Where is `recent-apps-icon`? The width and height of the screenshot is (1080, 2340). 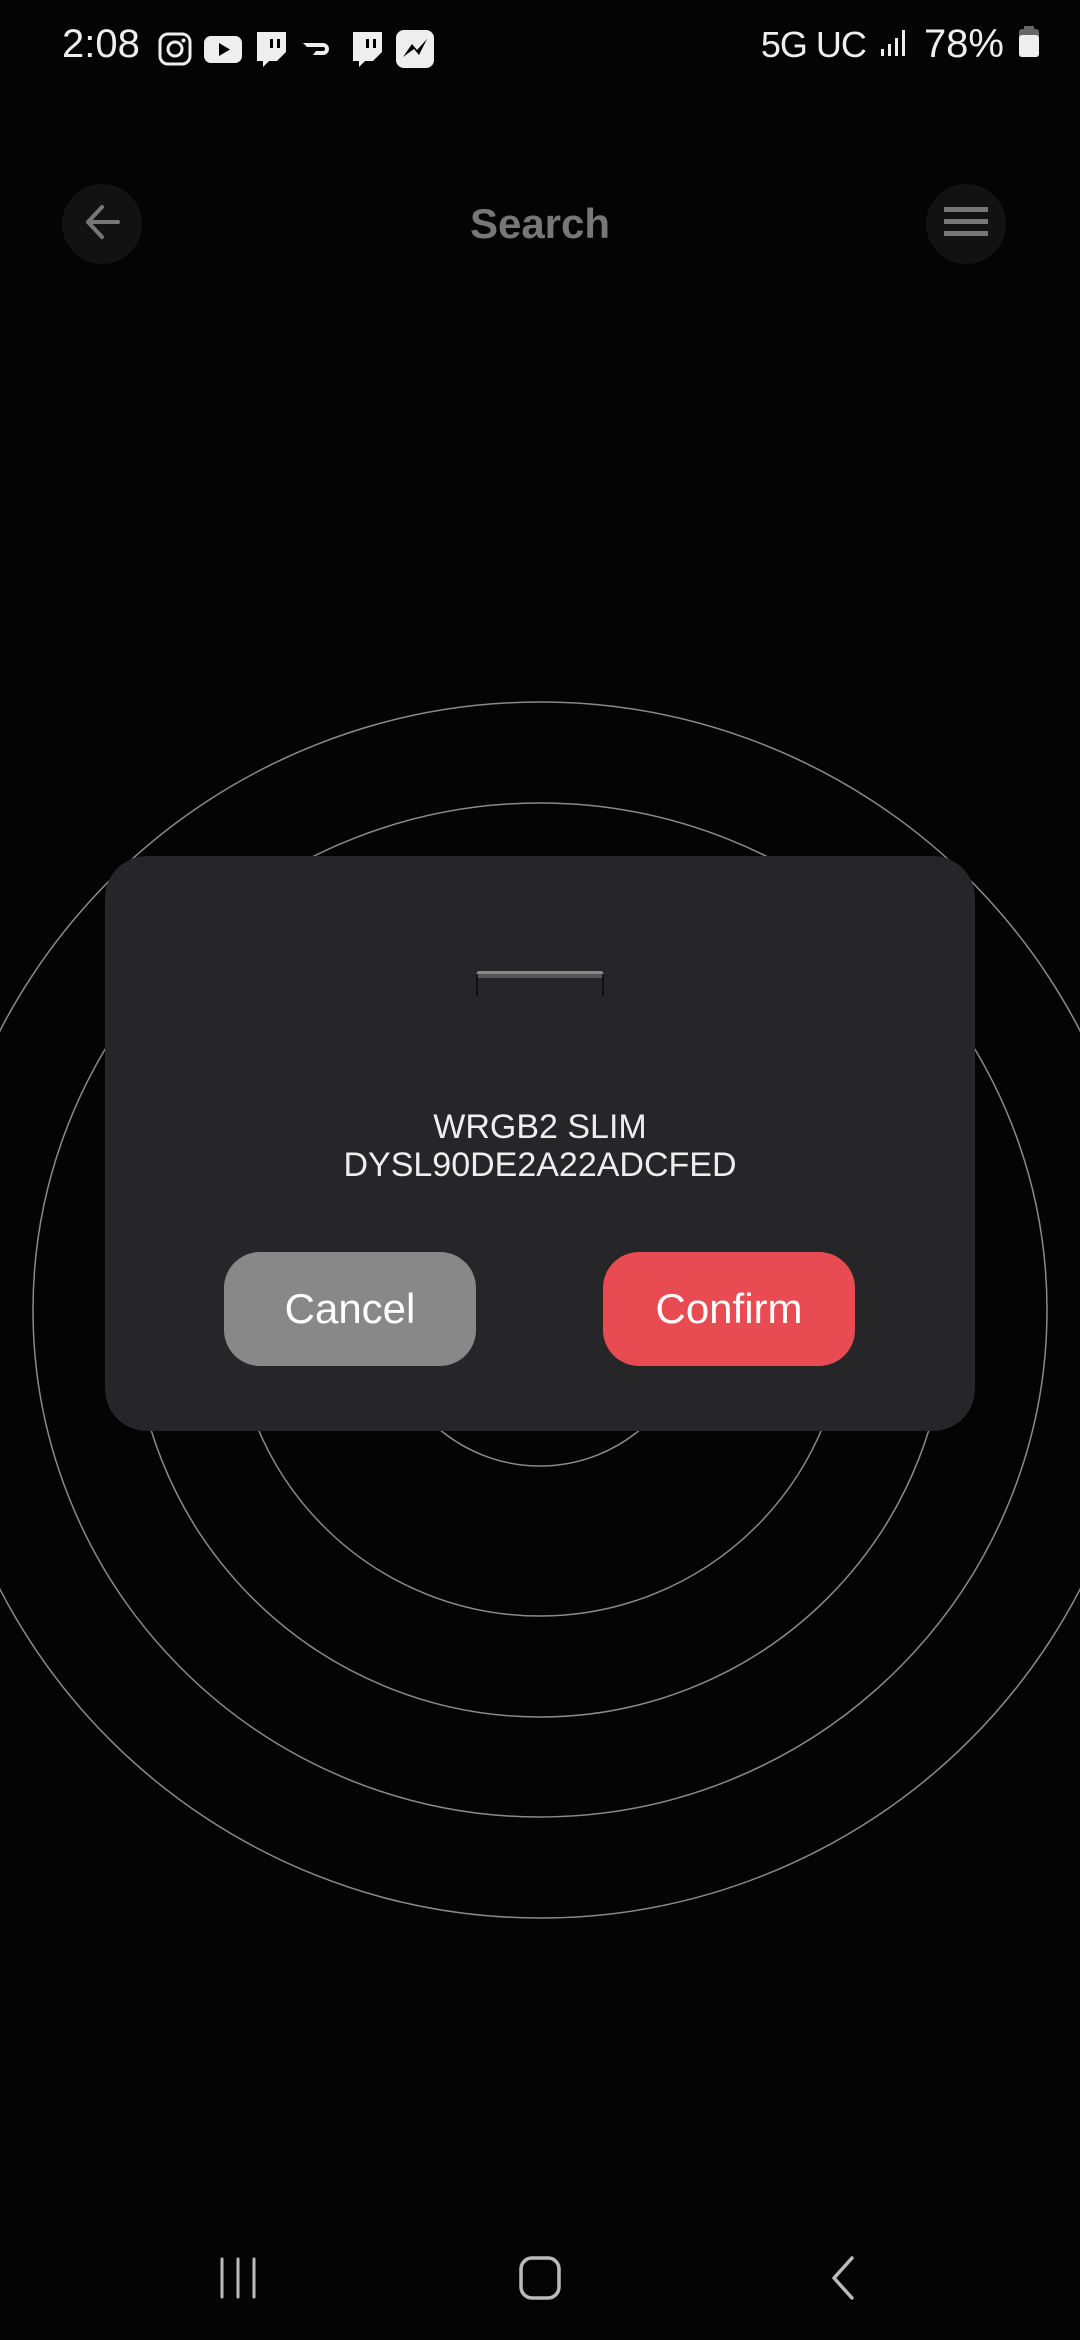
recent-apps-icon is located at coordinates (238, 2280).